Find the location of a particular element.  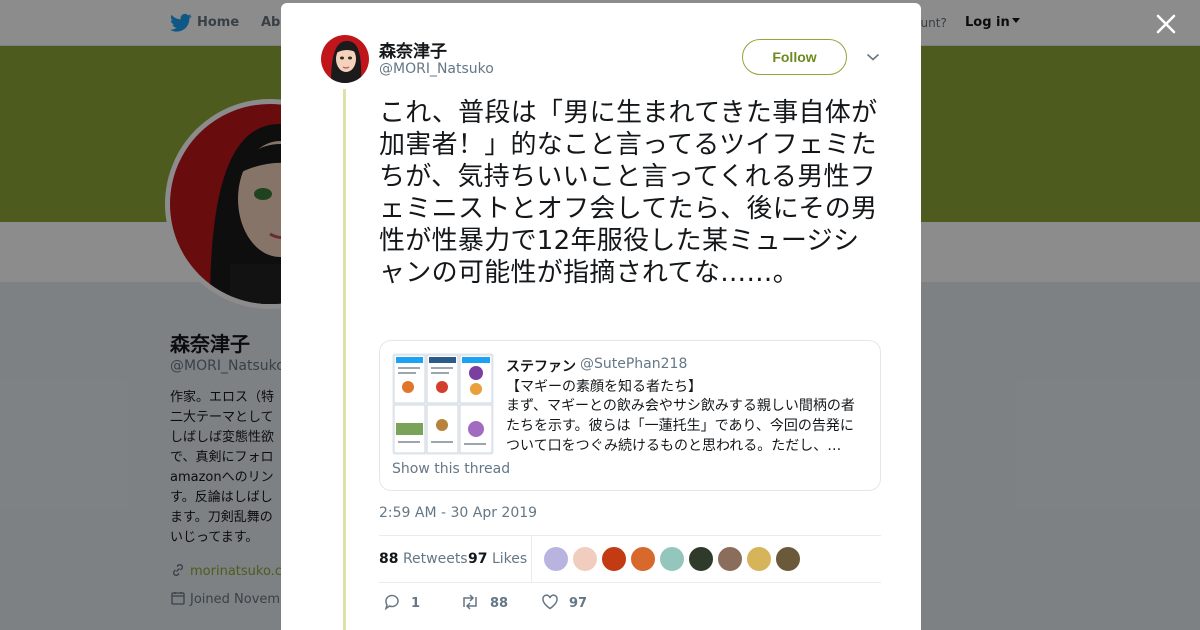

quoted-tweet-author-name: ステファン is located at coordinates (541, 366).